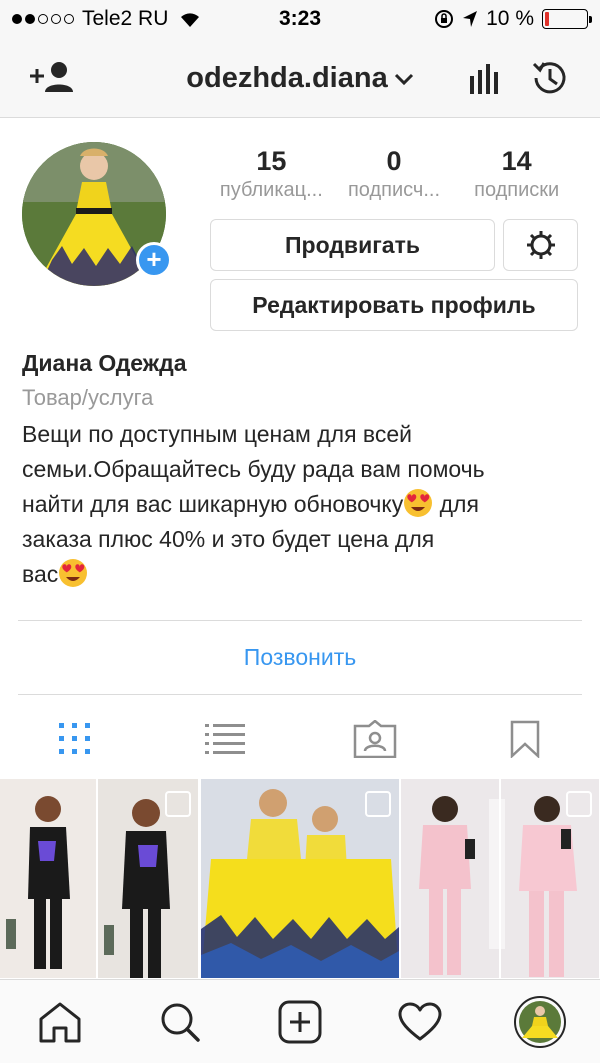 The image size is (600, 1063). Describe the element at coordinates (510, 18) in the screenshot. I see `battery-percent: 10 %` at that location.